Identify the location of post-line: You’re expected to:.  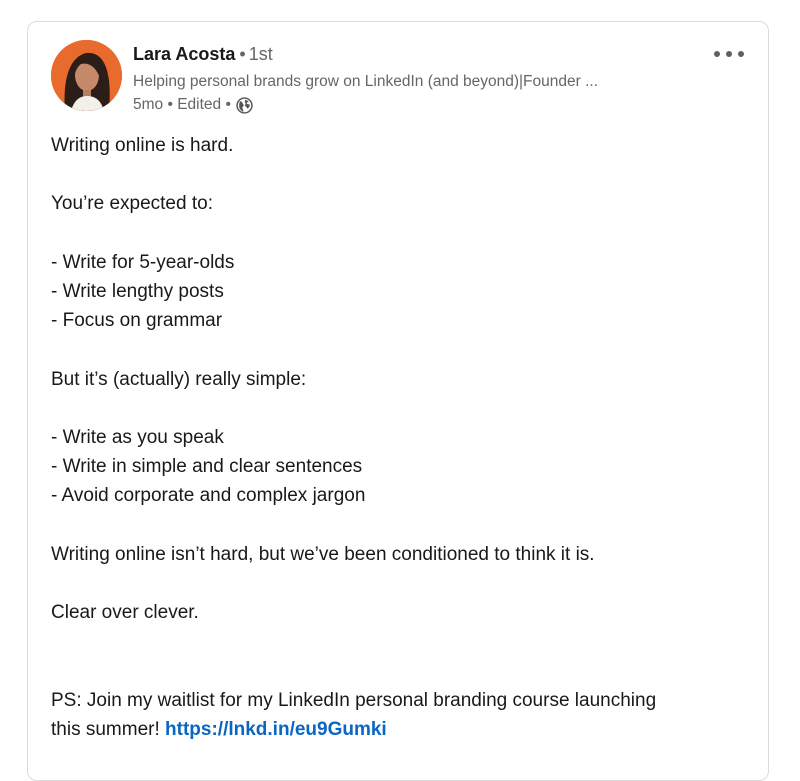
(132, 204).